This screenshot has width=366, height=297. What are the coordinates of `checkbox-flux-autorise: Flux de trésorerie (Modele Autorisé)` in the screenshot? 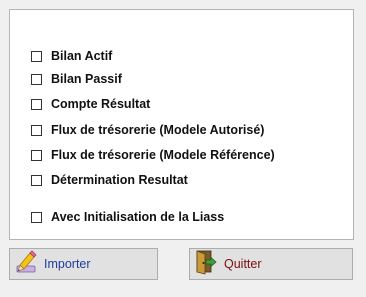 It's located at (147, 130).